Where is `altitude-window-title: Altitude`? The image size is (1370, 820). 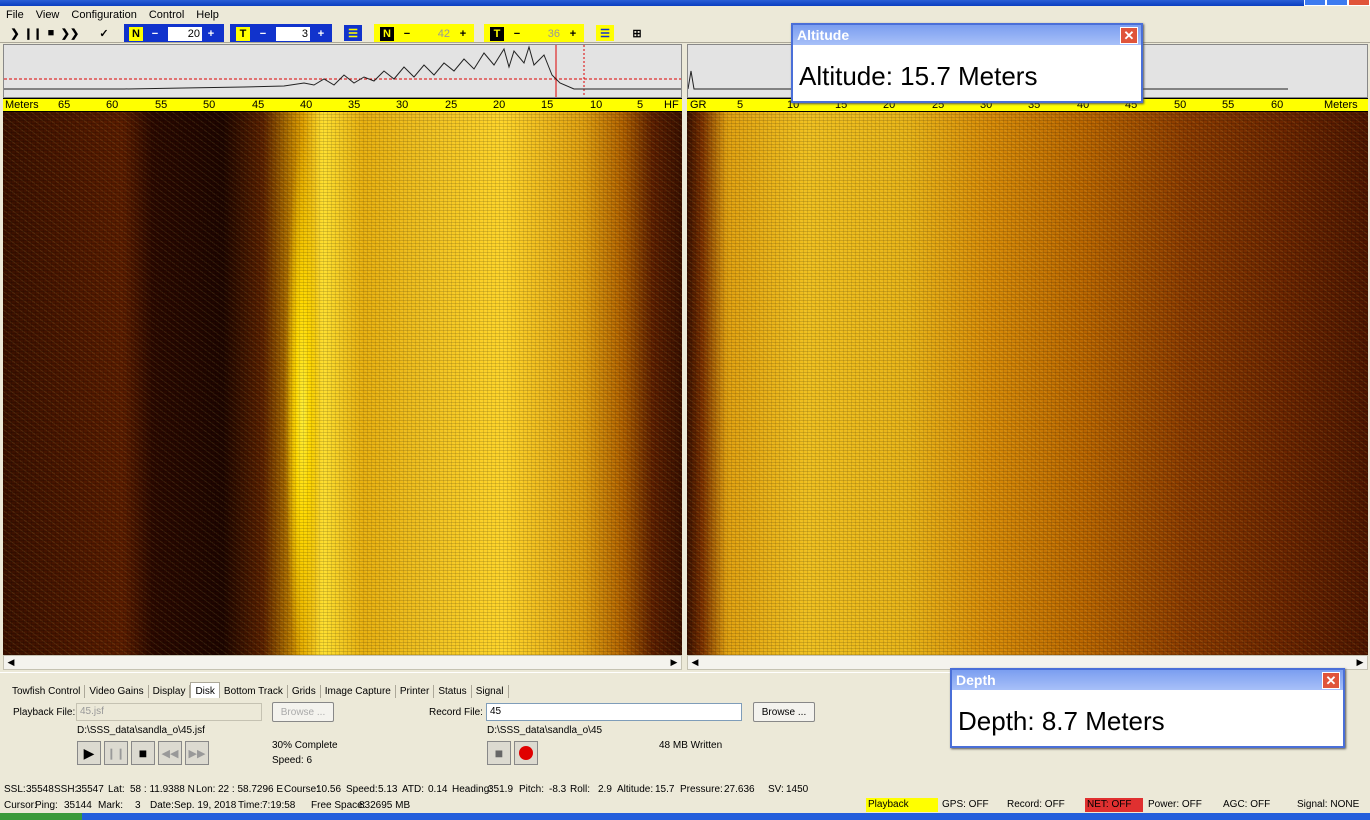
altitude-window-title: Altitude is located at coordinates (967, 35).